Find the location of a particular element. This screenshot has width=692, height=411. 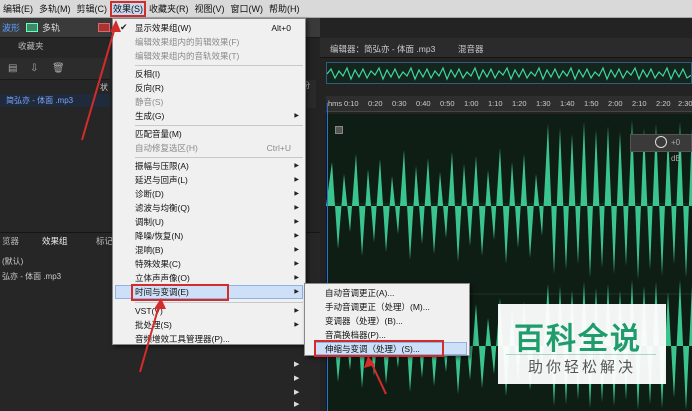

logo-divider is located at coordinates (581, 354).